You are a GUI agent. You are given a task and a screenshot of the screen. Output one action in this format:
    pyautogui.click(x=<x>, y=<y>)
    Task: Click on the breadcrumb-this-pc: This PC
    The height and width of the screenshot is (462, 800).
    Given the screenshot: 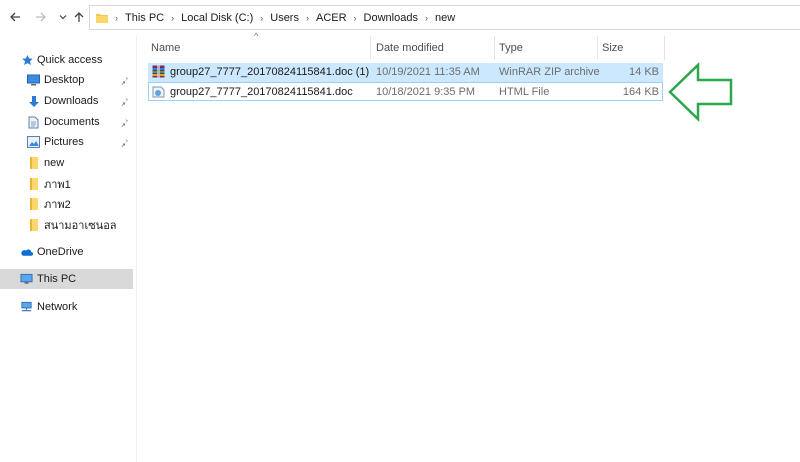 What is the action you would take?
    pyautogui.click(x=144, y=18)
    